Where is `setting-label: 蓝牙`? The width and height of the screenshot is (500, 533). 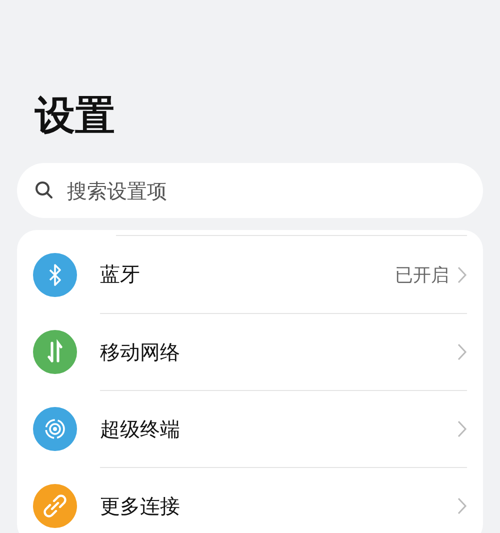
setting-label: 蓝牙 is located at coordinates (247, 274).